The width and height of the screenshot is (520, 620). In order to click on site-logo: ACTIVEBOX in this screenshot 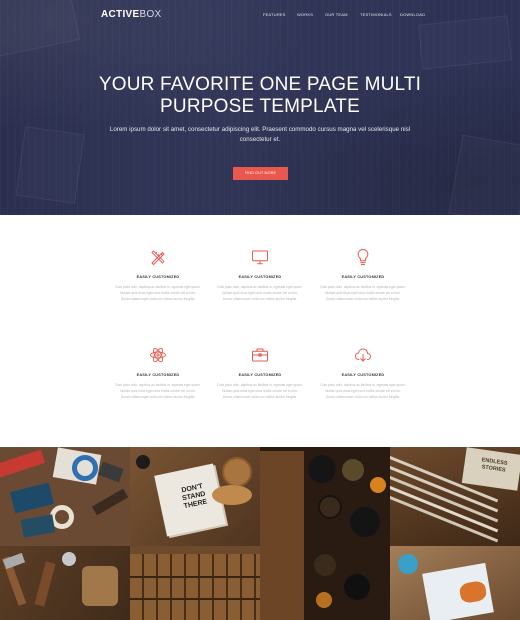, I will do `click(131, 14)`.